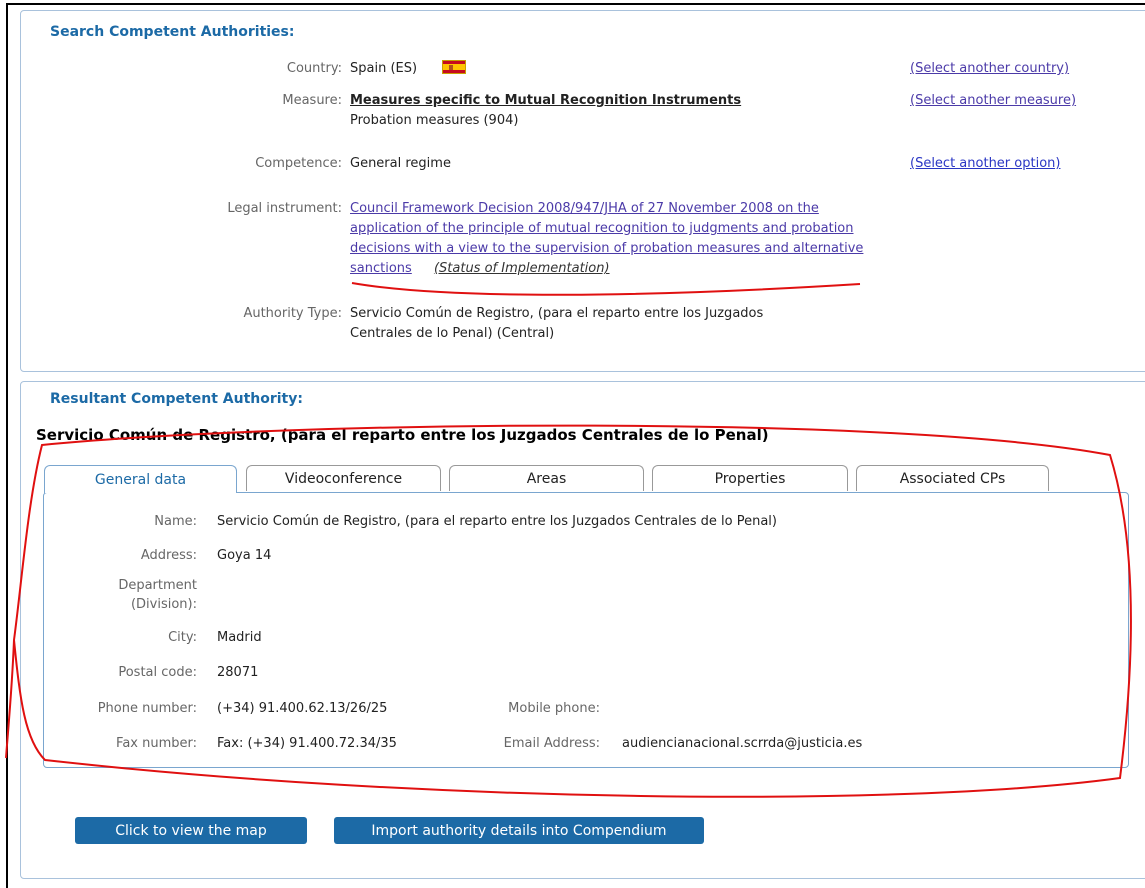 The width and height of the screenshot is (1145, 888). Describe the element at coordinates (312, 100) in the screenshot. I see `measure-label: Measure:` at that location.